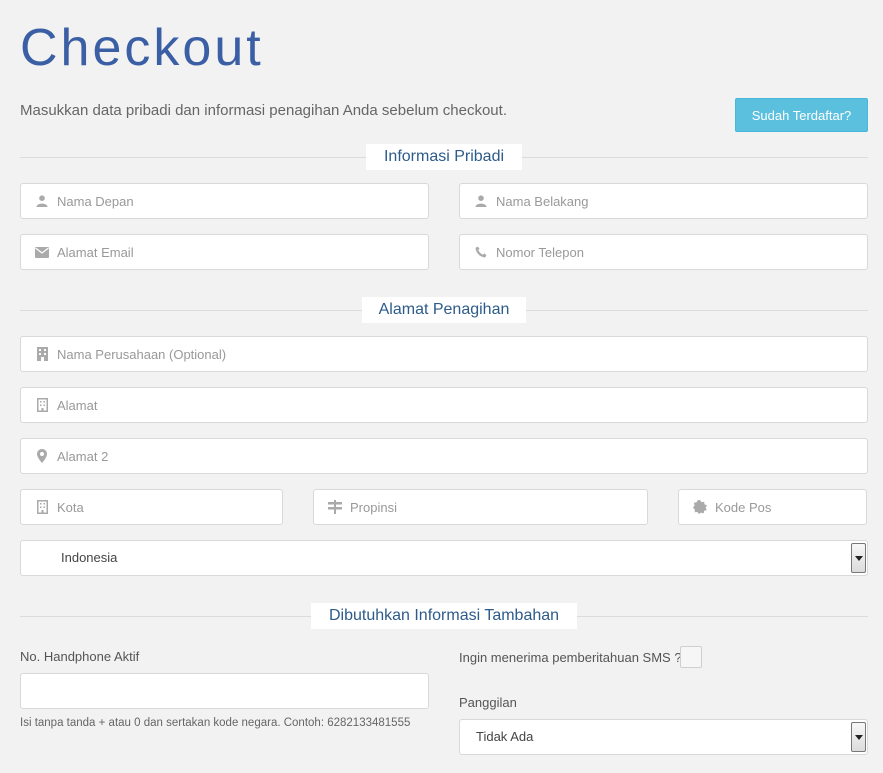 The width and height of the screenshot is (883, 773). I want to click on last-name-field, so click(663, 201).